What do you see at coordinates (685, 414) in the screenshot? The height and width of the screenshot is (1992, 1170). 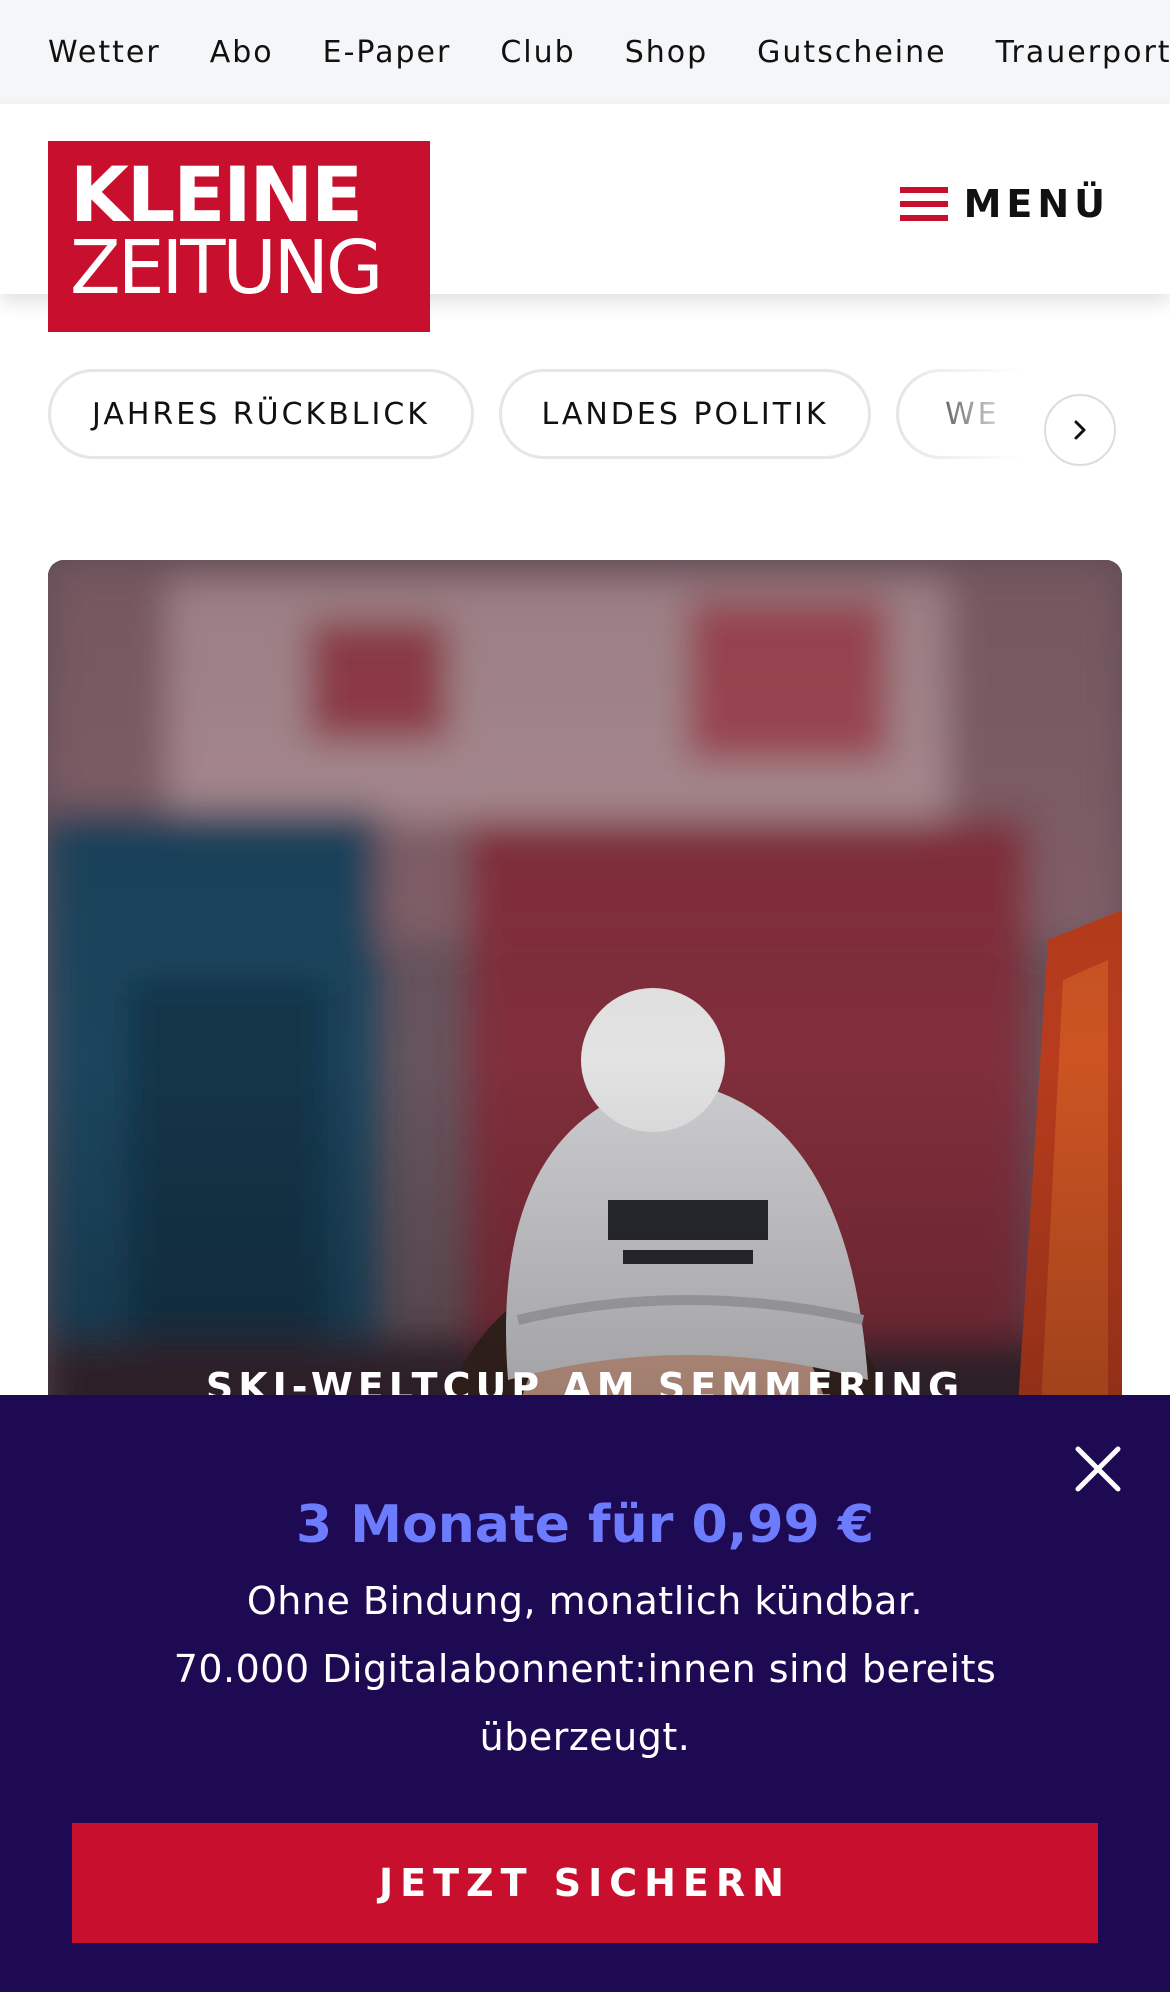 I see `topic-pill-landespolitik: LANDES POLITIK` at bounding box center [685, 414].